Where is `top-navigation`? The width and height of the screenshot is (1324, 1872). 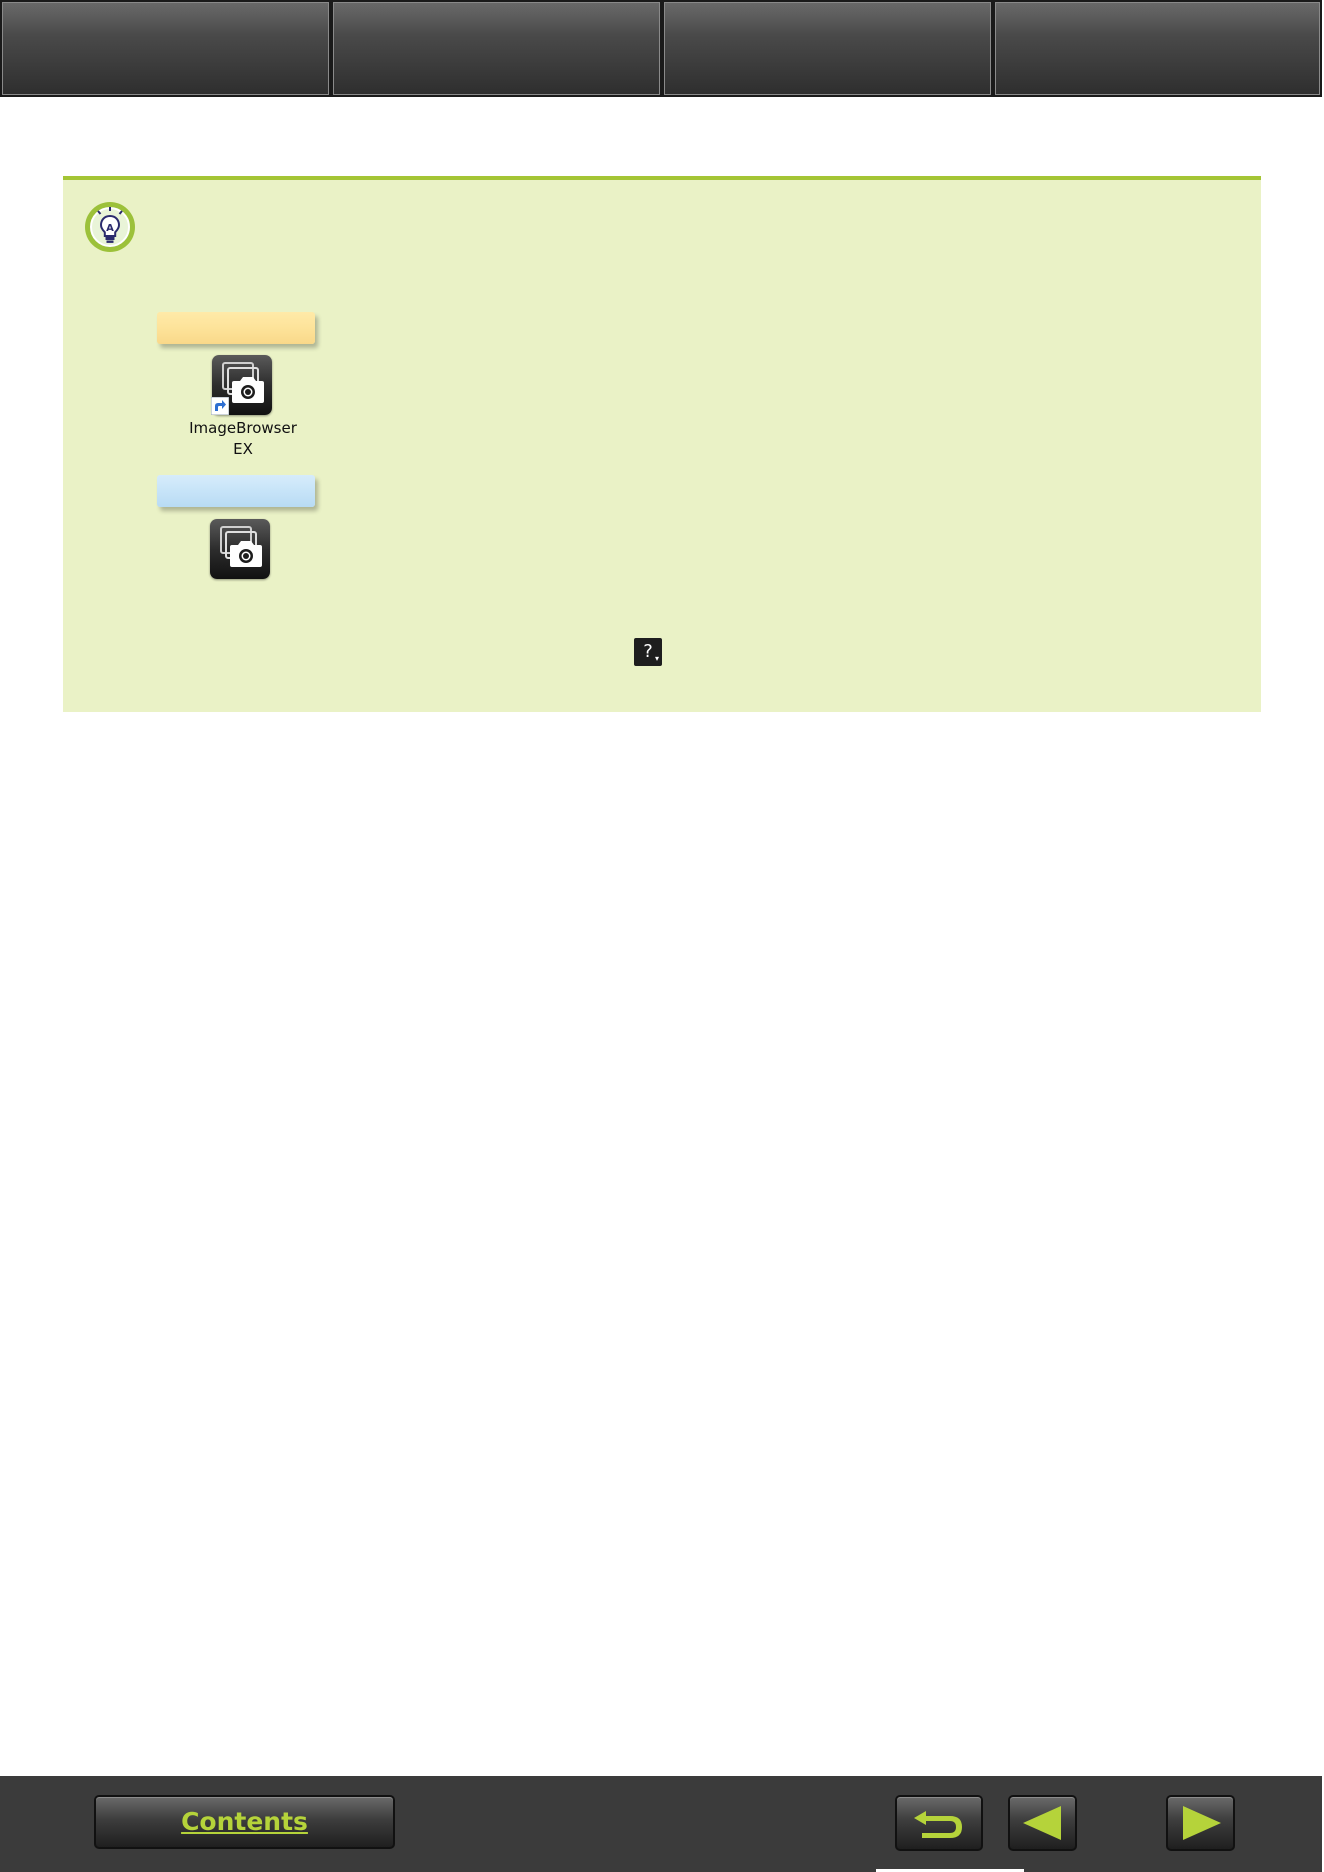 top-navigation is located at coordinates (661, 50).